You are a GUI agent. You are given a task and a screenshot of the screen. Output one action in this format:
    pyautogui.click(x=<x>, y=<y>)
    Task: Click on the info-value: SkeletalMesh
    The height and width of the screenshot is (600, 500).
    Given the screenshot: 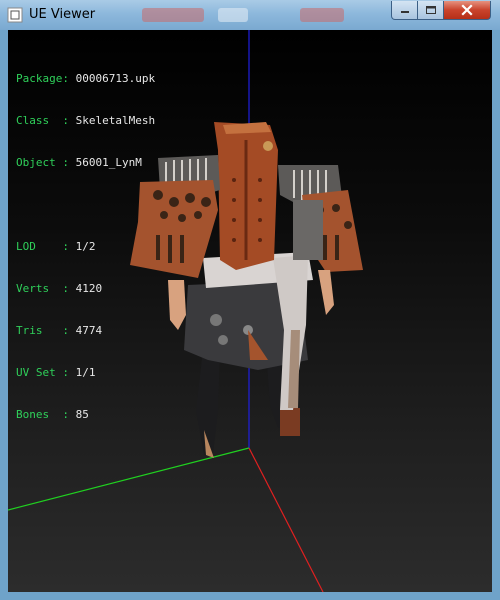 What is the action you would take?
    pyautogui.click(x=115, y=120)
    